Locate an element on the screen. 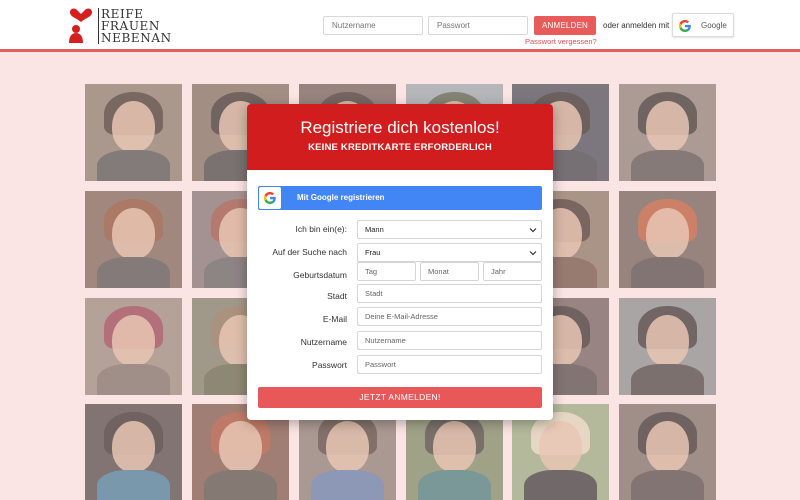  header-password-input is located at coordinates (478, 25).